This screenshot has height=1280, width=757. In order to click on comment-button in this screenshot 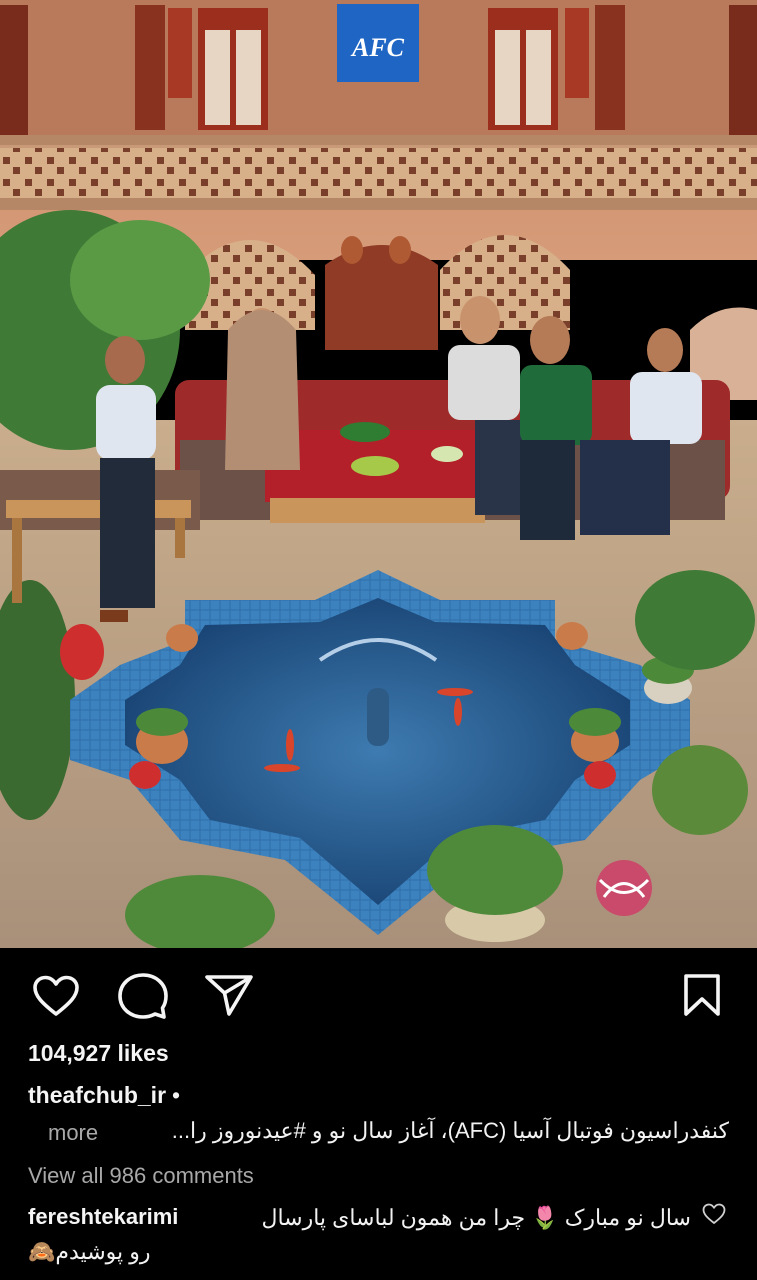, I will do `click(143, 996)`.